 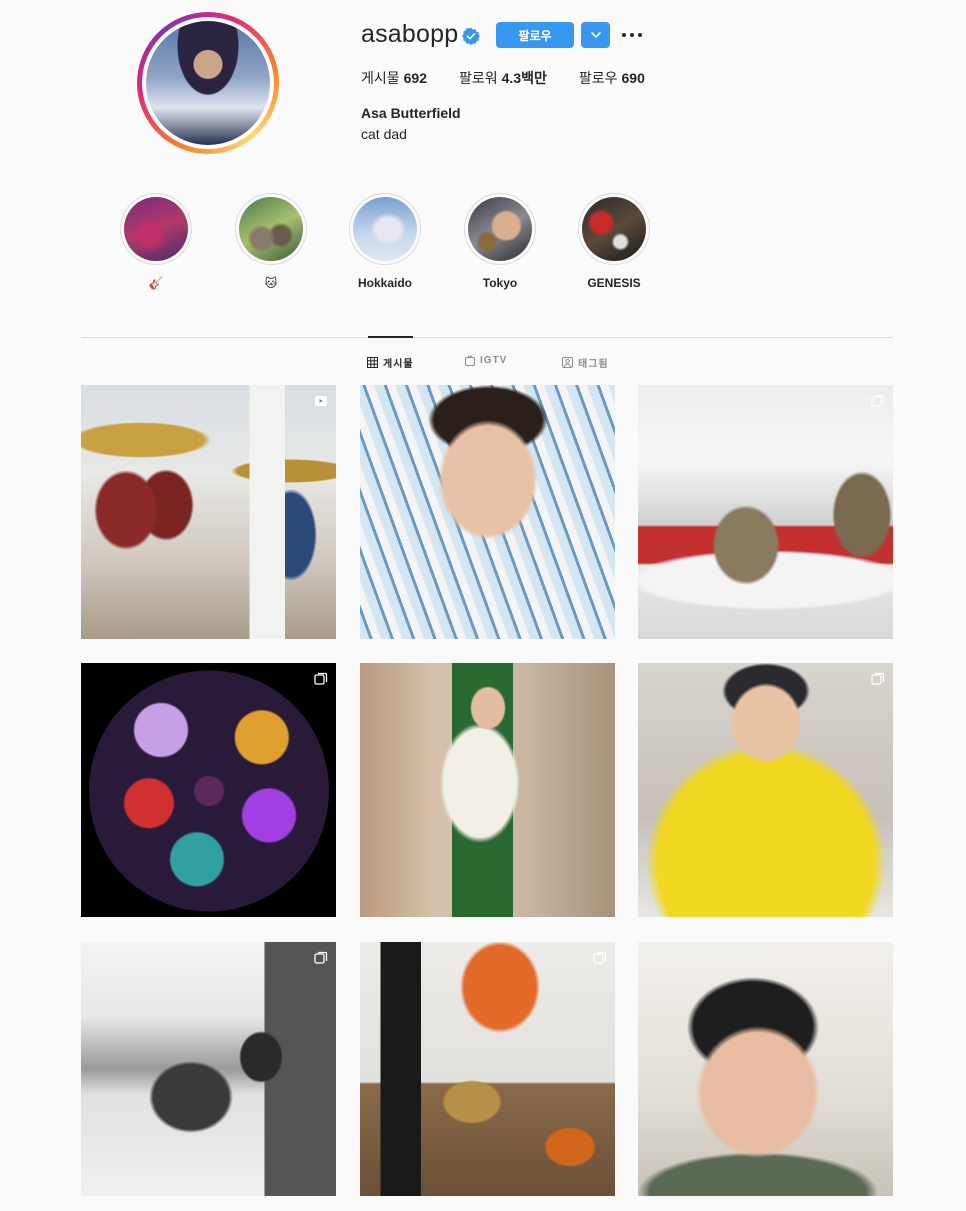 I want to click on highlight-label: Tokyo, so click(x=500, y=283).